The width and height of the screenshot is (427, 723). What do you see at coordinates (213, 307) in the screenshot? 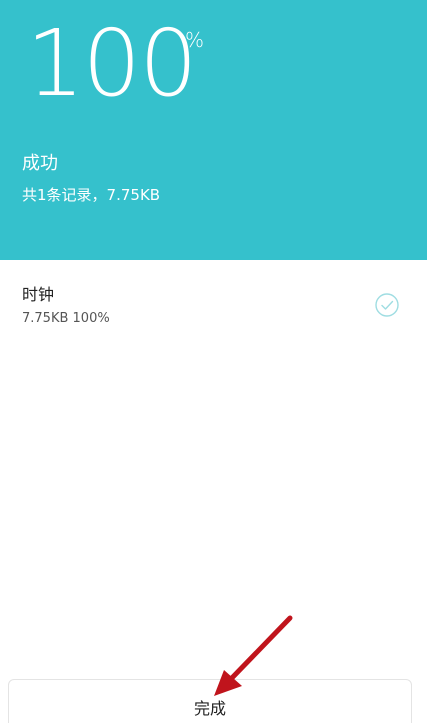
I see `list-item: 时钟 7.75KB 100%` at bounding box center [213, 307].